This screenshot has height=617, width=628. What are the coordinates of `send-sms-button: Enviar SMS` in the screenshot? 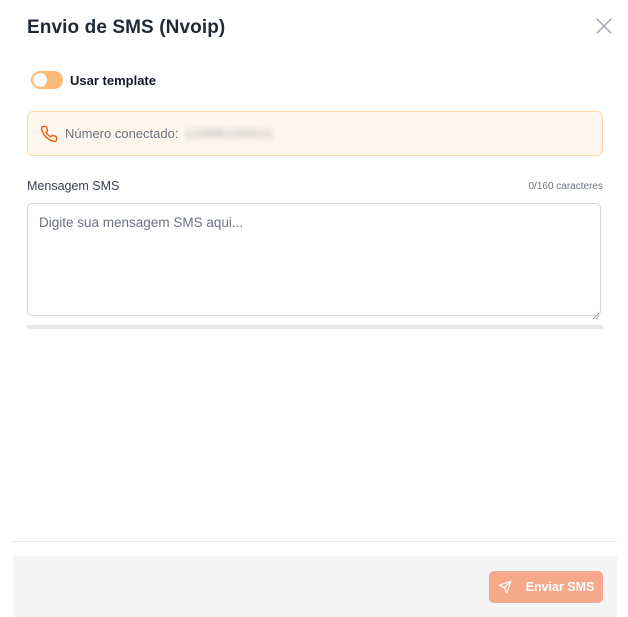 It's located at (546, 587).